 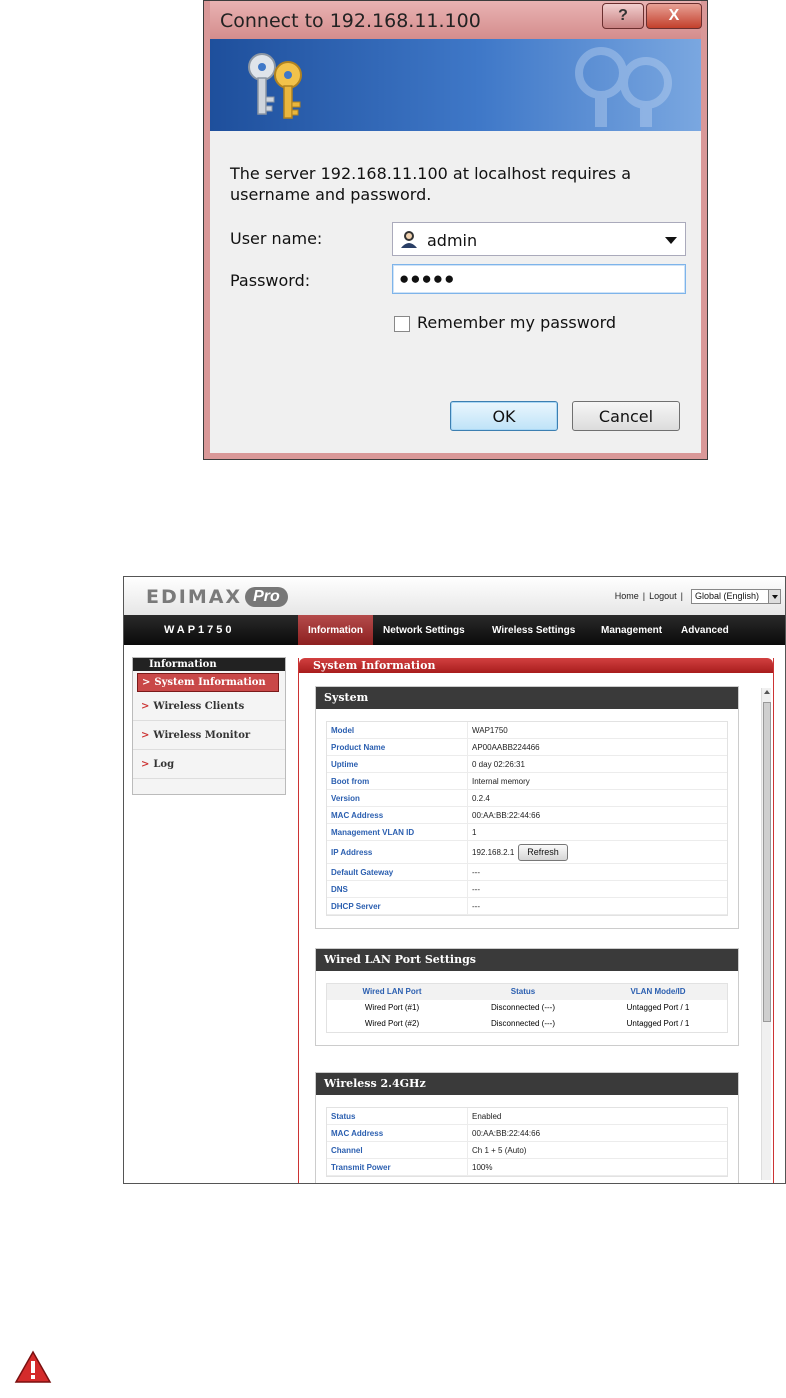 I want to click on row-value: 100%, so click(x=597, y=1167).